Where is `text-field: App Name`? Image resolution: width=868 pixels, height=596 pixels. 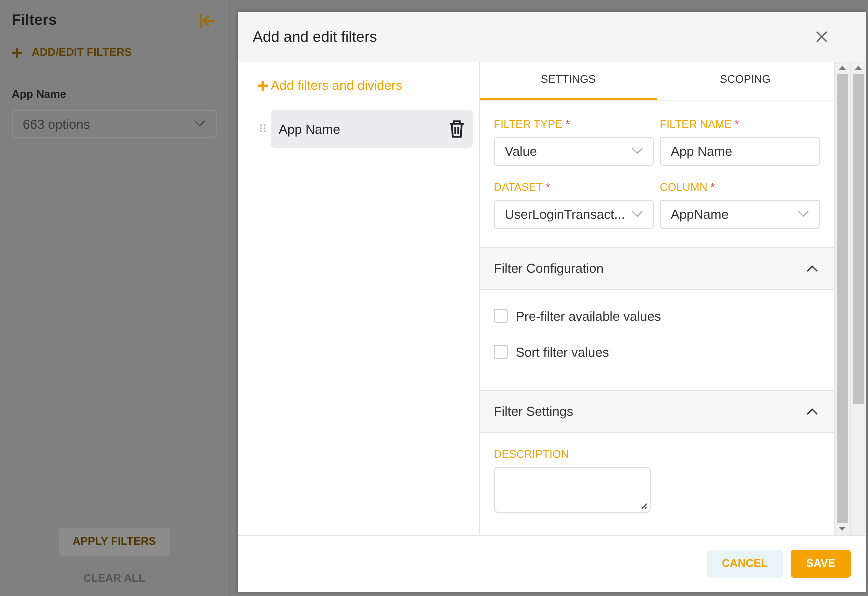 text-field: App Name is located at coordinates (740, 151).